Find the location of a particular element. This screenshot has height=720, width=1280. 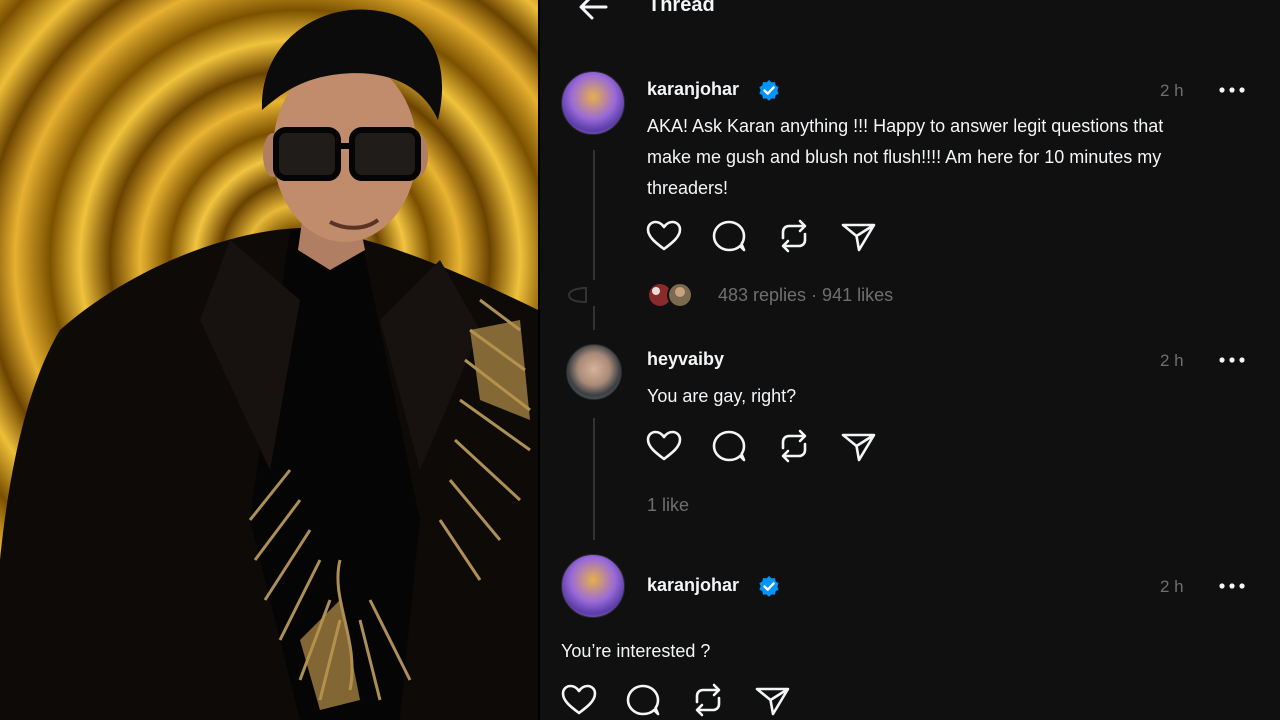

post-text: You’re interested ? is located at coordinates (635, 651).